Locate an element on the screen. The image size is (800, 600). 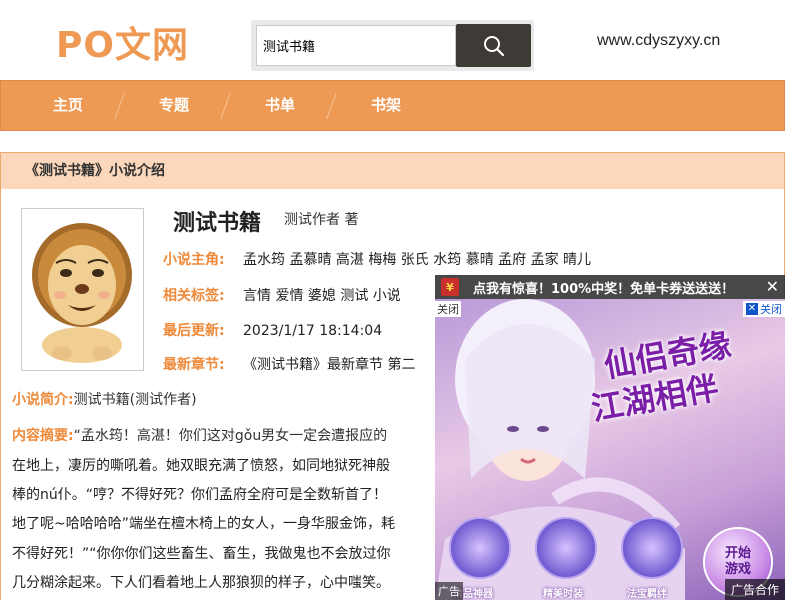
ad-banner-bar: ¥ 点我有惊喜！100%中奖！免单卡券送送送！ ✕ is located at coordinates (610, 287).